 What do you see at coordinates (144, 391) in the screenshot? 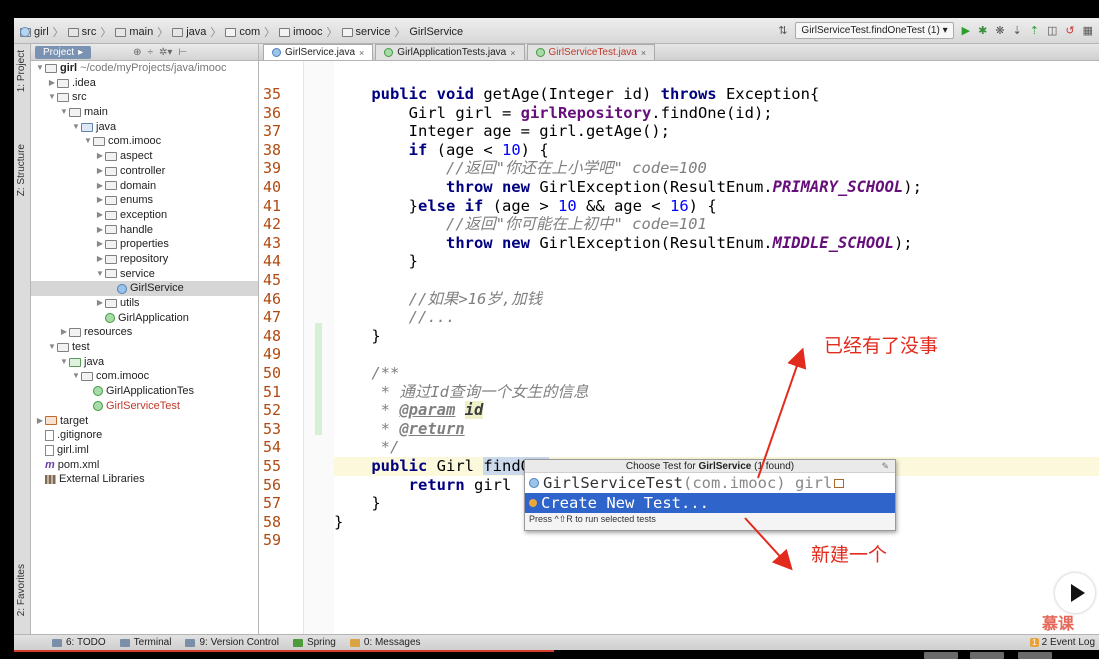
I see `tree-item: GirlApplicationTes` at bounding box center [144, 391].